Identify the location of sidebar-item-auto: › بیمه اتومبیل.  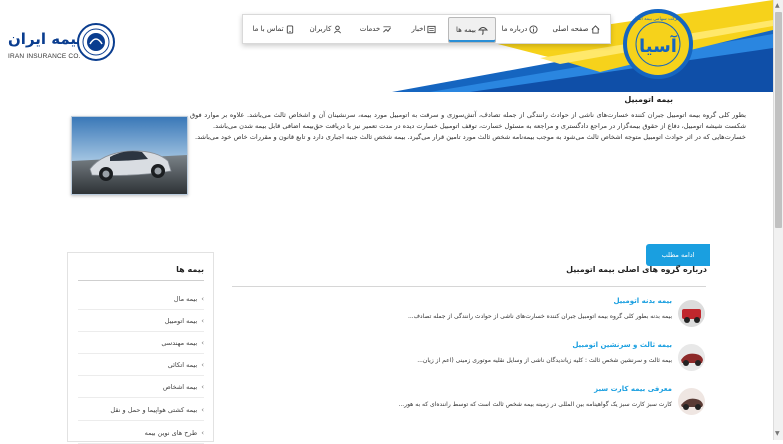
(141, 321).